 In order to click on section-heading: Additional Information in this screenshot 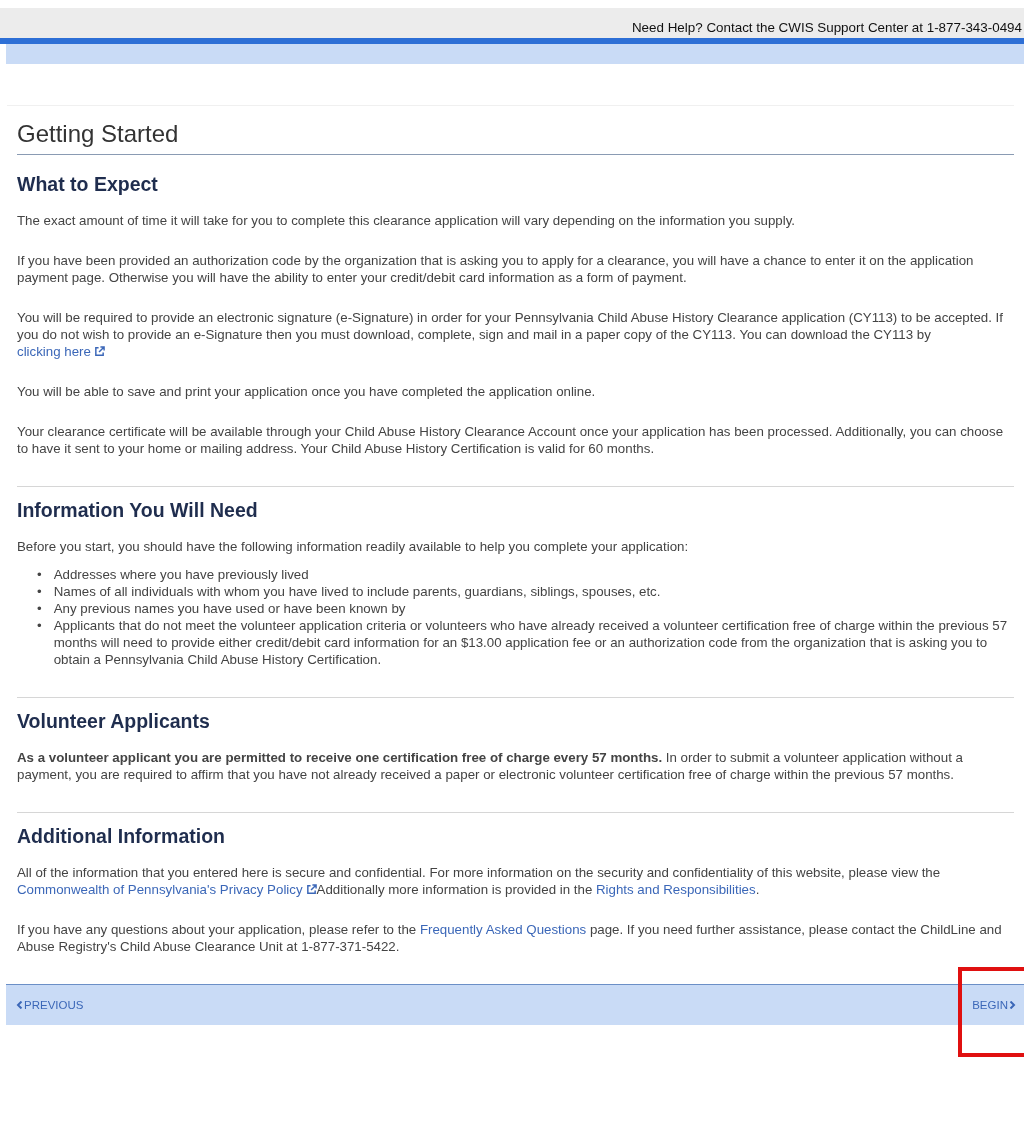, I will do `click(121, 836)`.